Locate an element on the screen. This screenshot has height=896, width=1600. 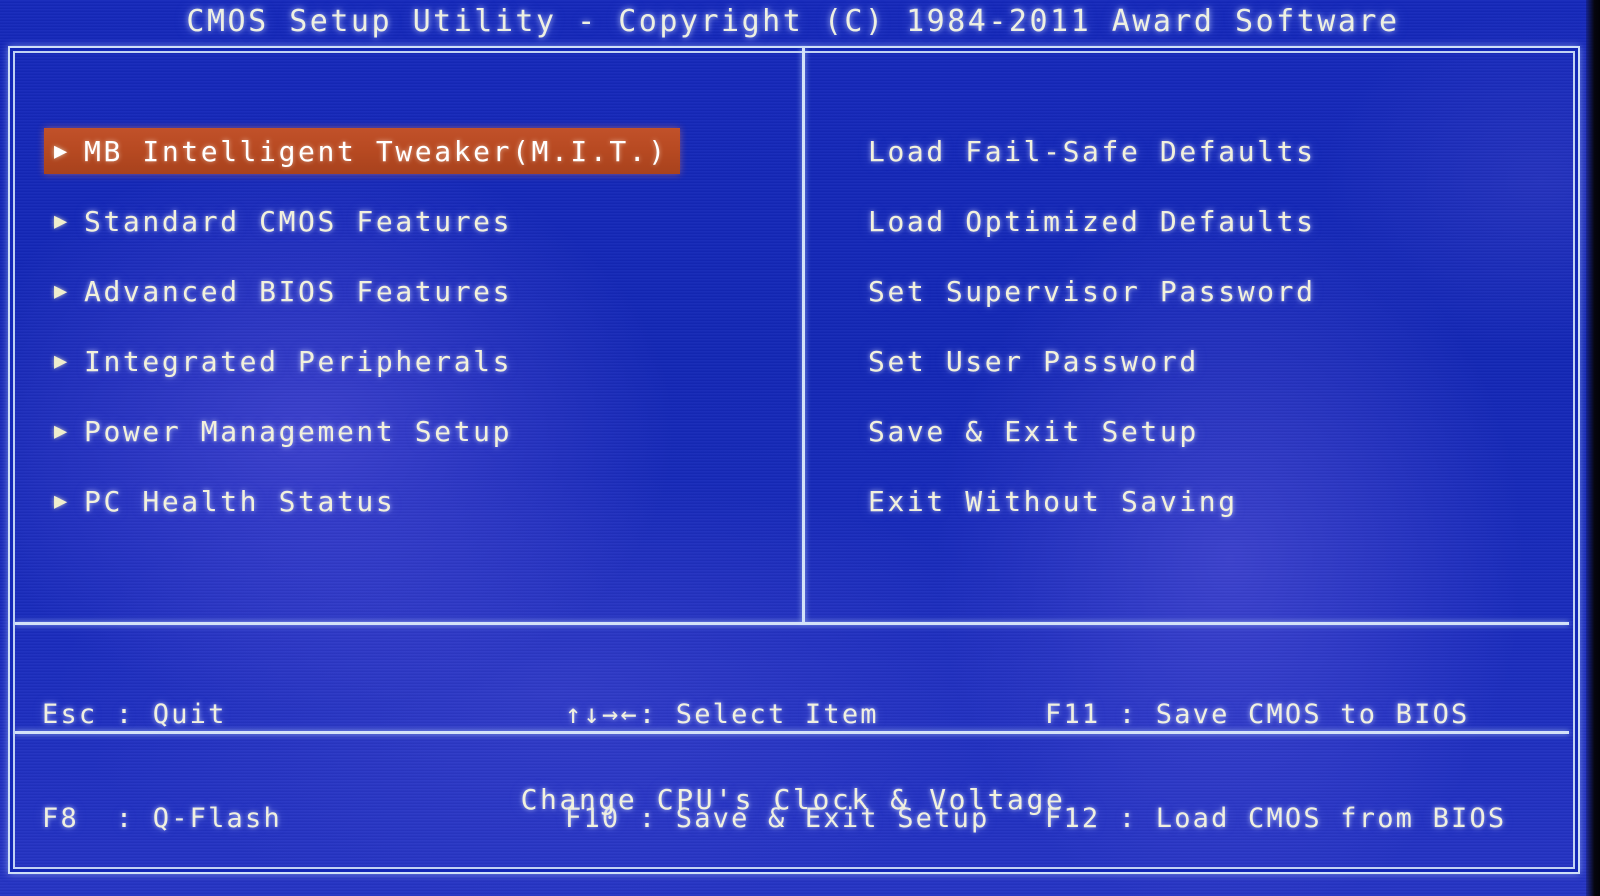
menu-item-label: MB Intelligent Tweaker(M.I.T.) is located at coordinates (376, 151).